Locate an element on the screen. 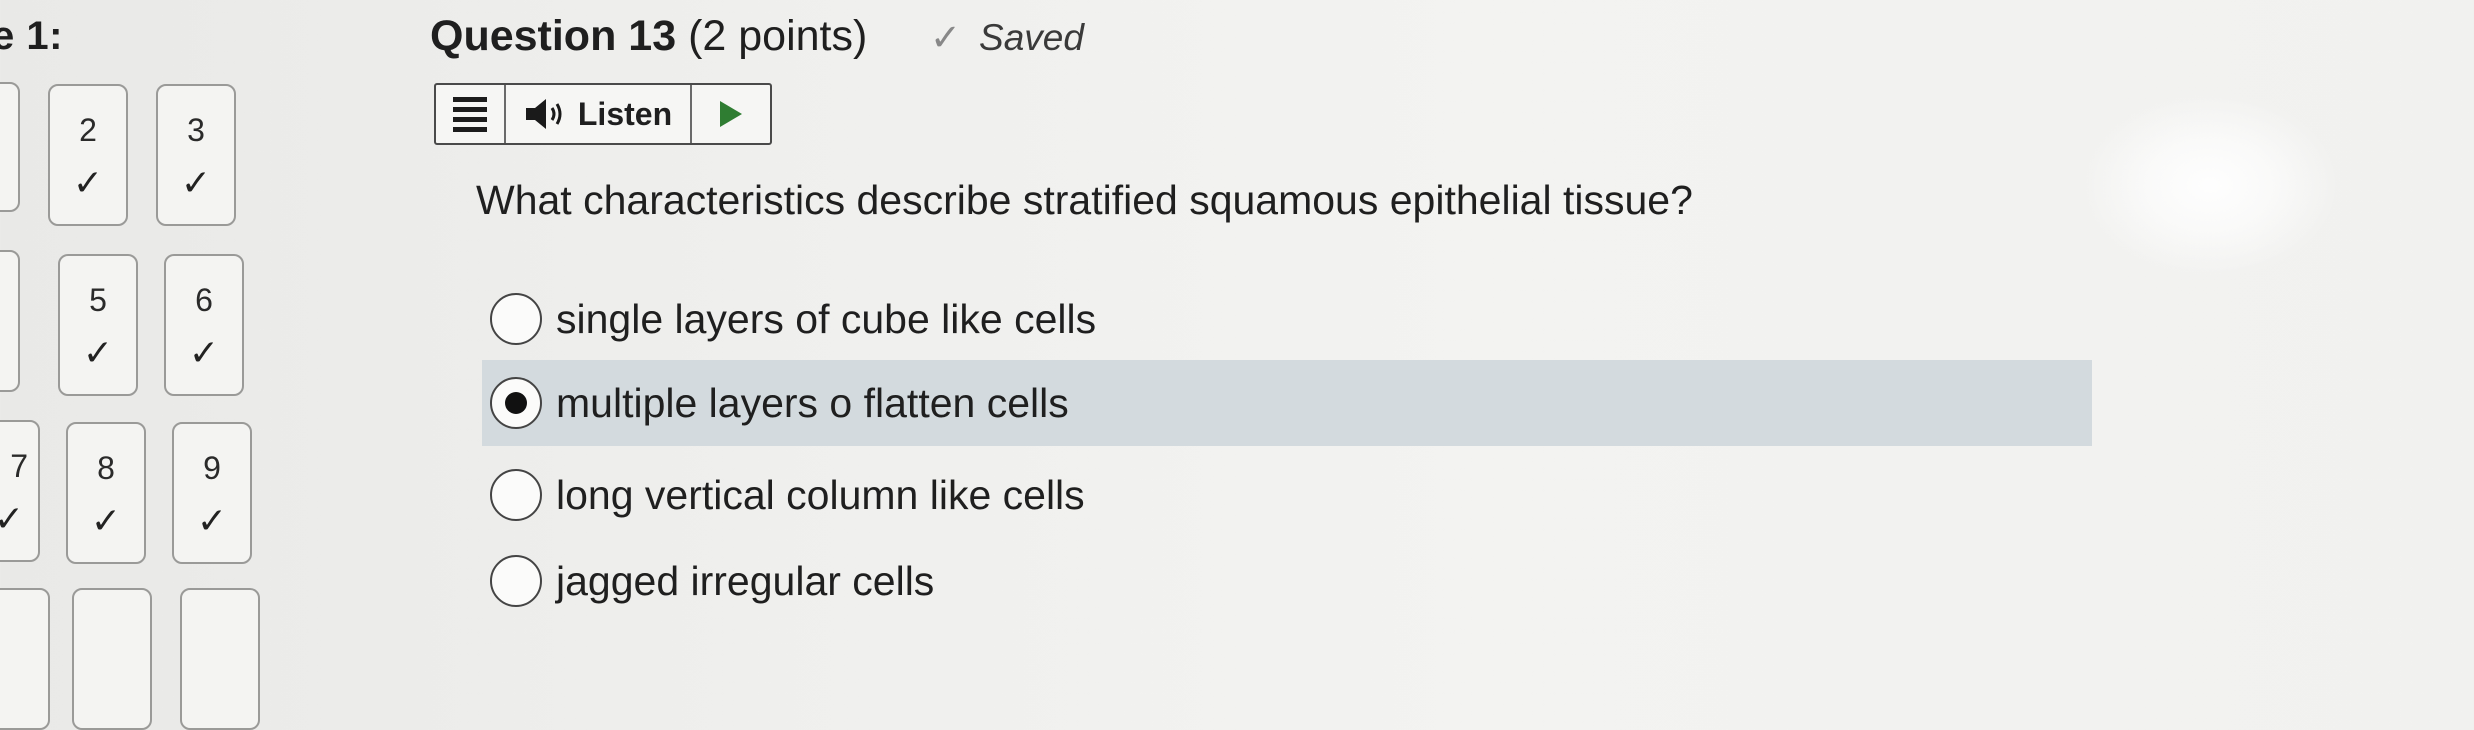 This screenshot has height=730, width=2474. question-number: 5 is located at coordinates (98, 300).